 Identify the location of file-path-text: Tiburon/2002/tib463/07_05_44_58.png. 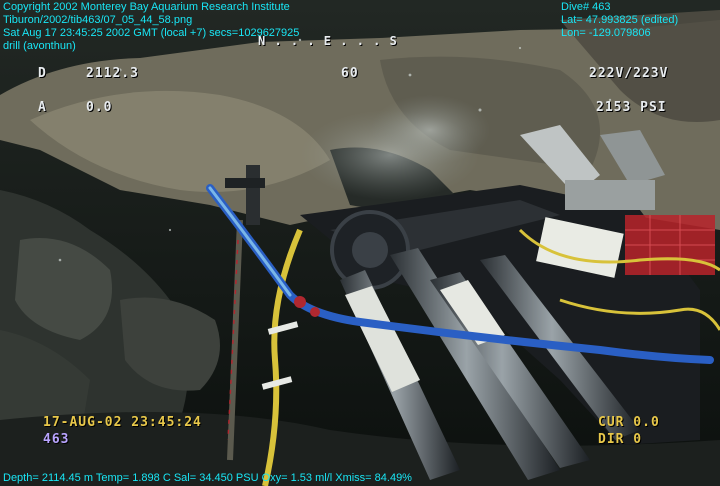
(98, 20).